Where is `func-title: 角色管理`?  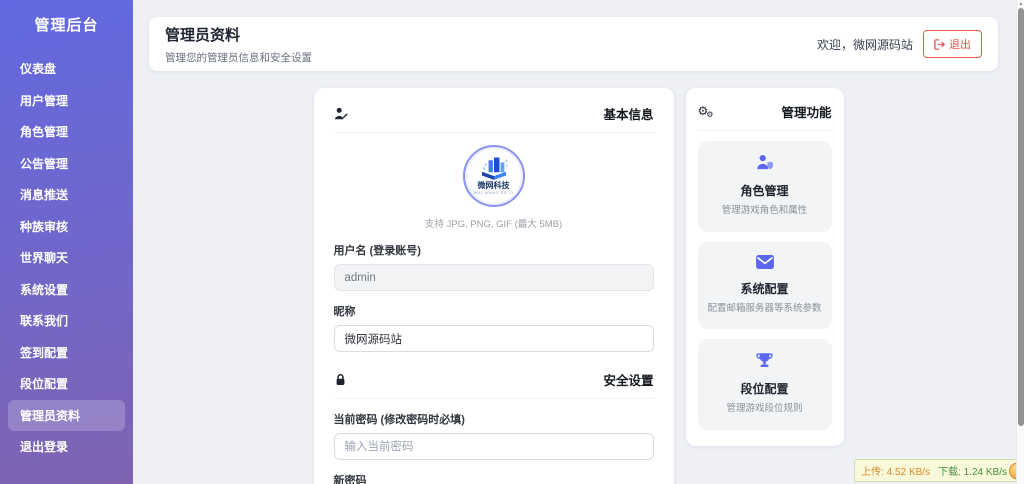
func-title: 角色管理 is located at coordinates (764, 191).